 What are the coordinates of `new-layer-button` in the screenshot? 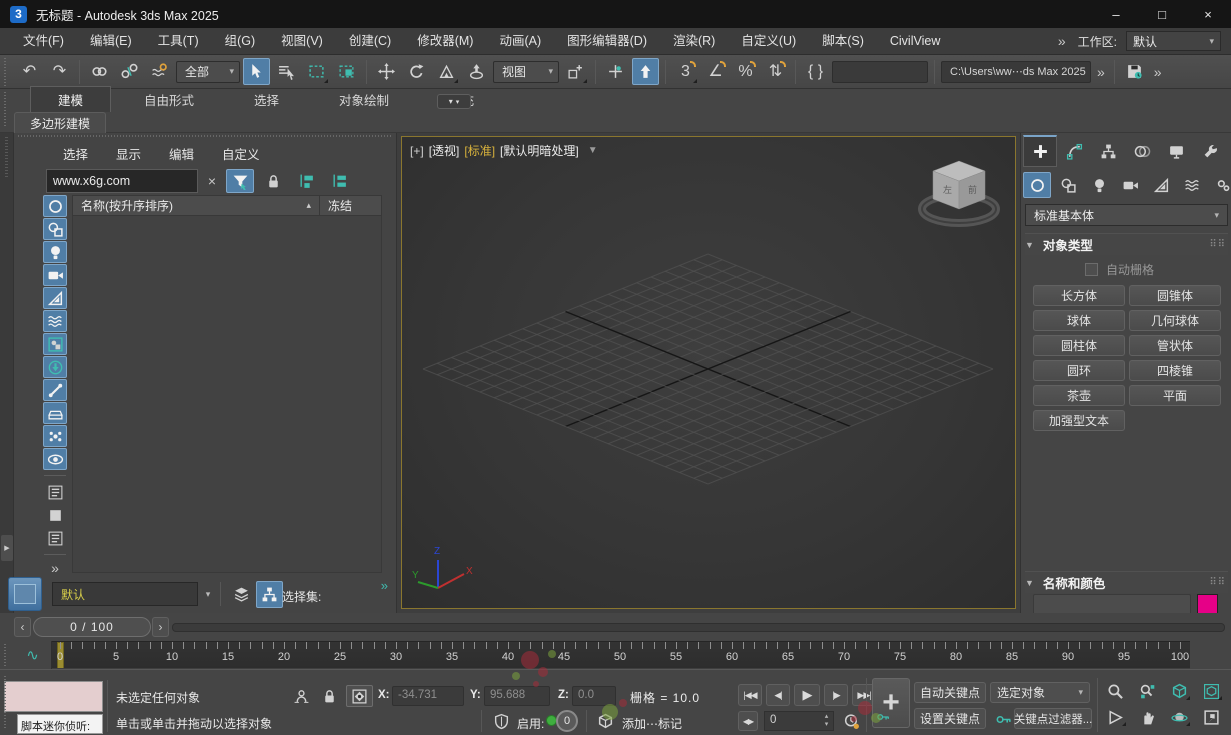 It's located at (25, 594).